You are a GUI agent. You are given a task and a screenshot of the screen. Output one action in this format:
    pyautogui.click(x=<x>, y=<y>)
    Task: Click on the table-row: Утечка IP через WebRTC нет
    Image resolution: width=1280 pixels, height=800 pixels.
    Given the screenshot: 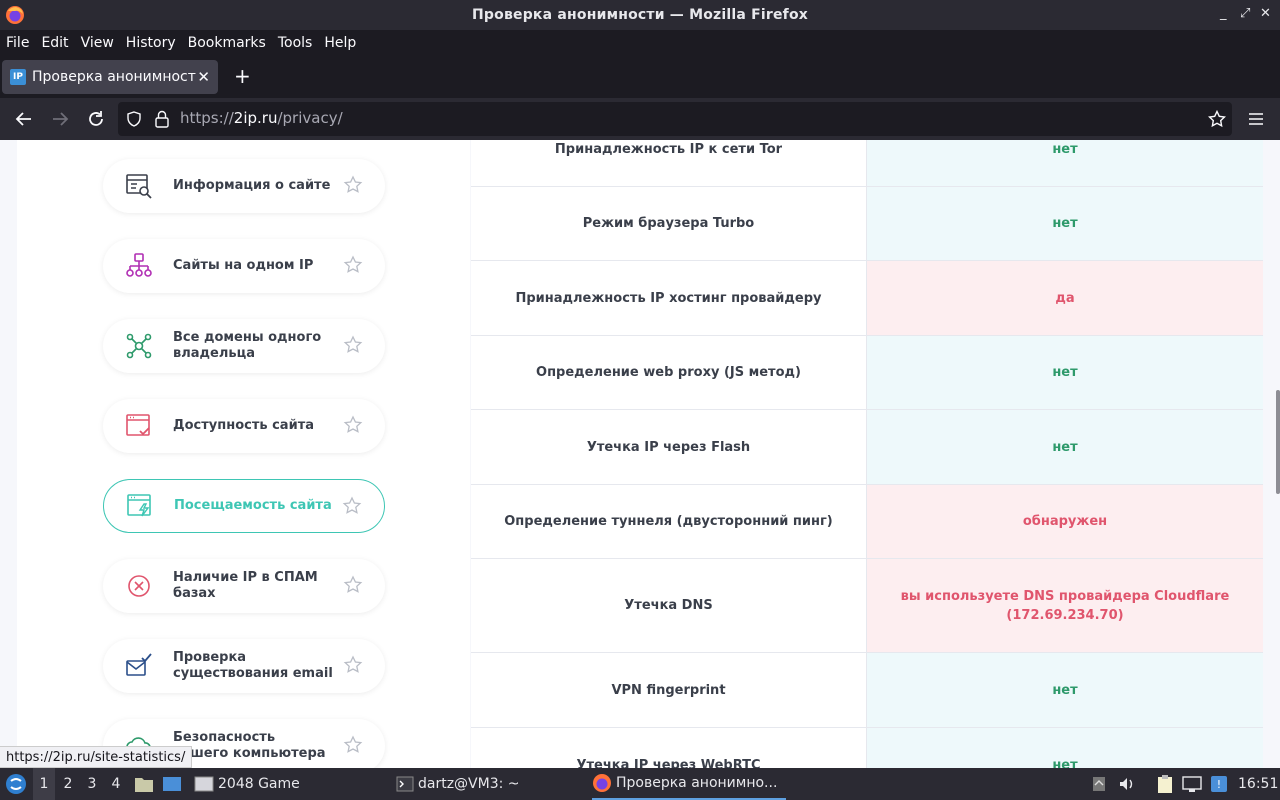 What is the action you would take?
    pyautogui.click(x=867, y=748)
    